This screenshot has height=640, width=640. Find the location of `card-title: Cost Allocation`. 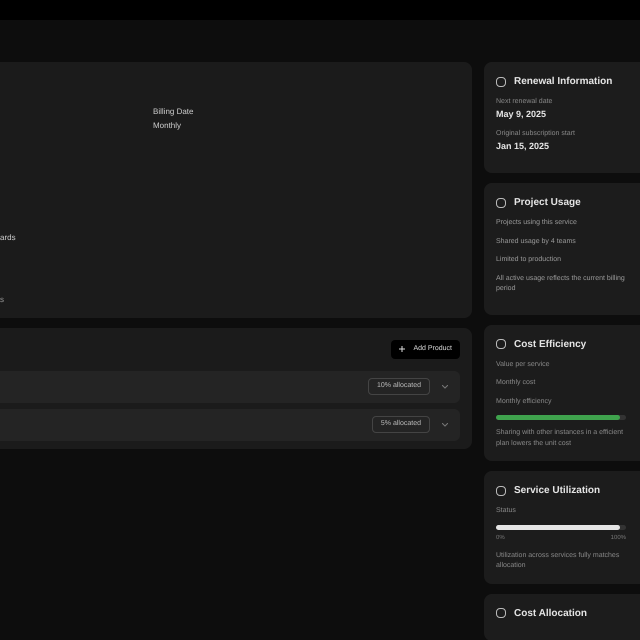

card-title: Cost Allocation is located at coordinates (550, 613).